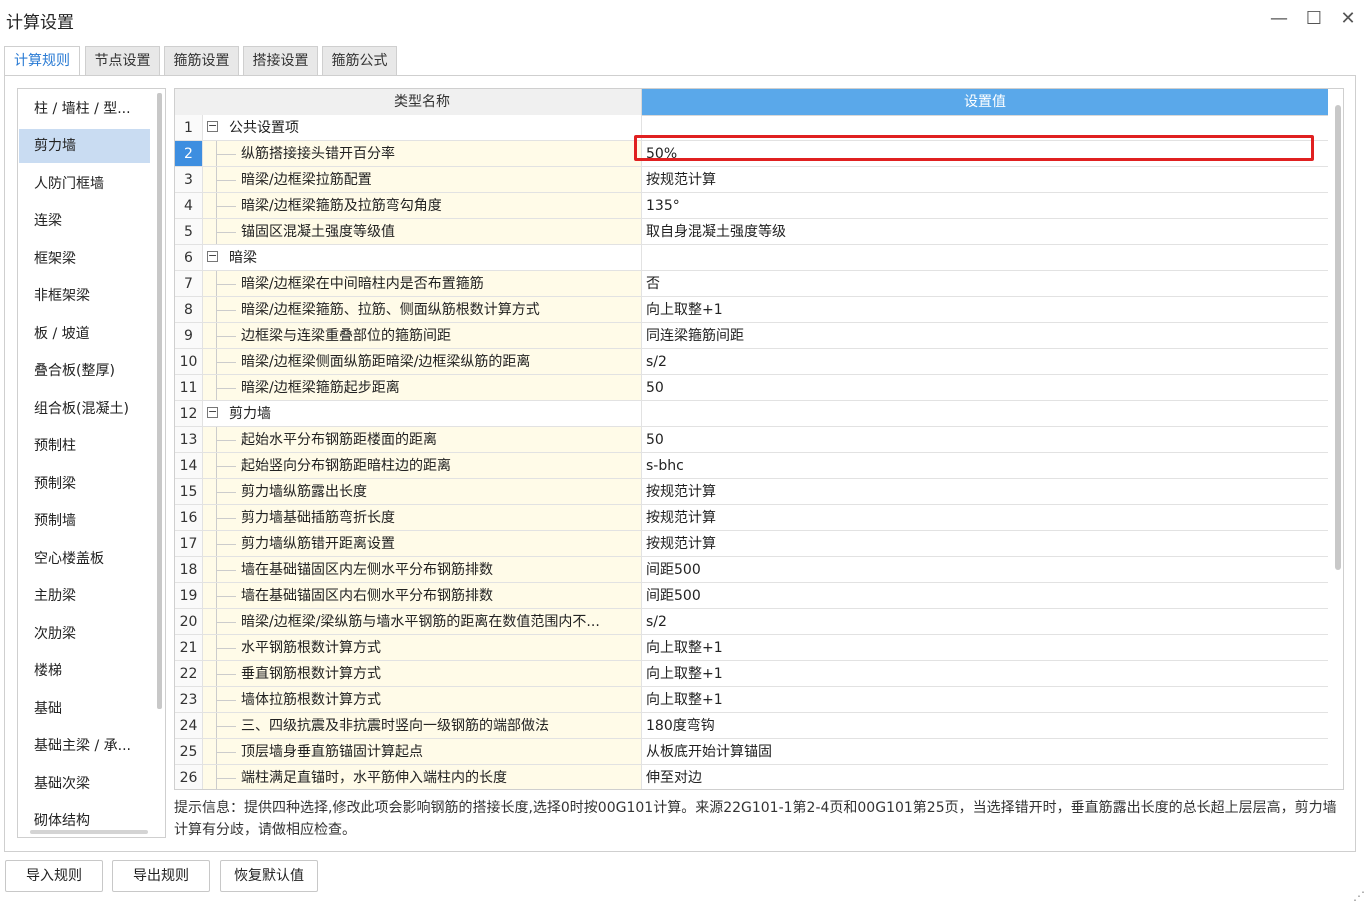 The width and height of the screenshot is (1369, 907). What do you see at coordinates (189, 570) in the screenshot?
I see `row-number: 18` at bounding box center [189, 570].